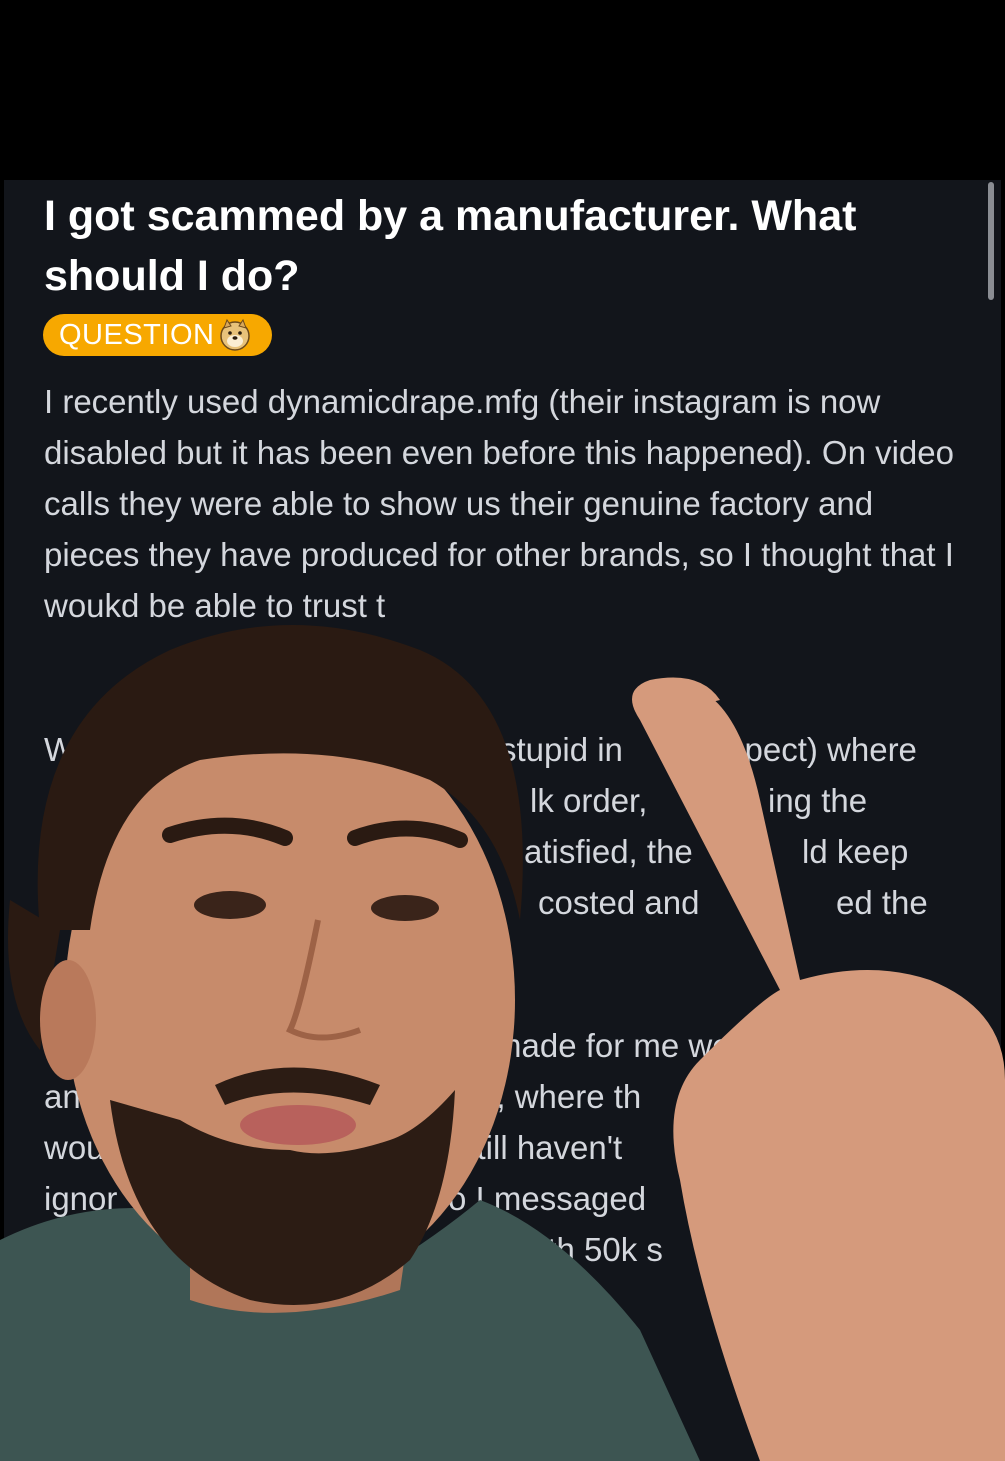 The height and width of the screenshot is (1461, 1005). I want to click on body-fragment: stupid in, so click(561, 749).